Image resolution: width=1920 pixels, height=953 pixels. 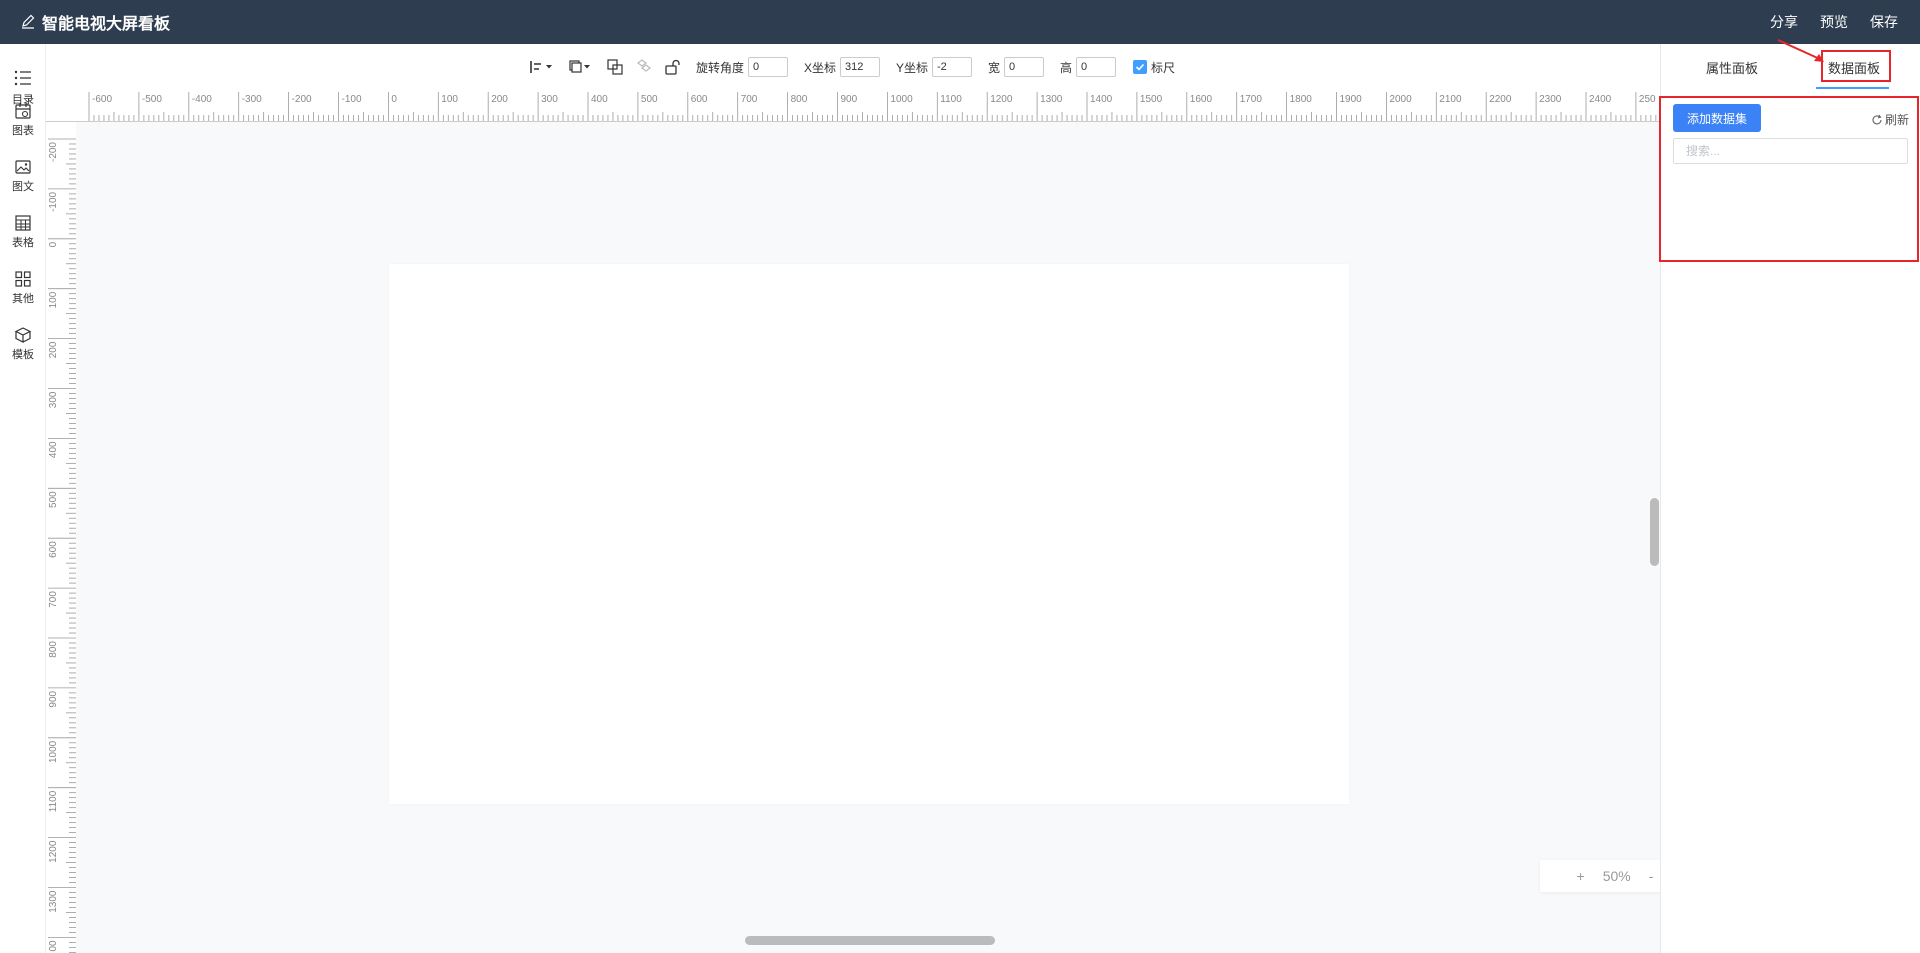 What do you see at coordinates (23, 131) in the screenshot?
I see `sidebar-item-label: 图表` at bounding box center [23, 131].